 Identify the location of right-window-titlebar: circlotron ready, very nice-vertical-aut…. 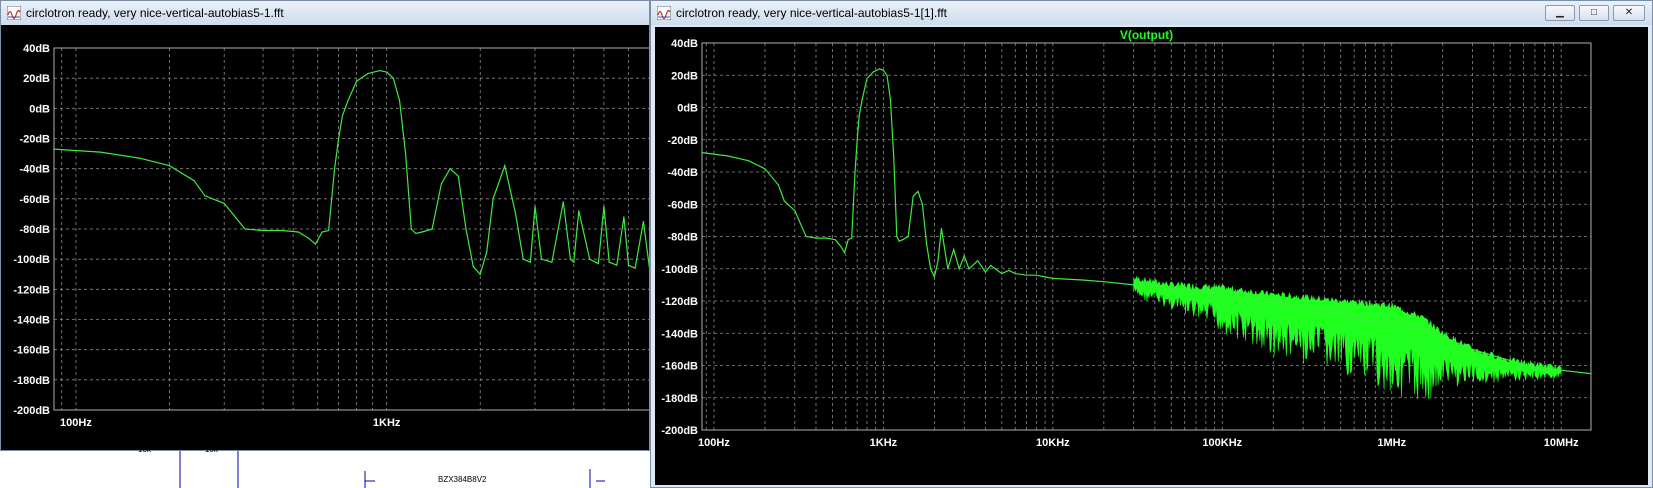
(1151, 13).